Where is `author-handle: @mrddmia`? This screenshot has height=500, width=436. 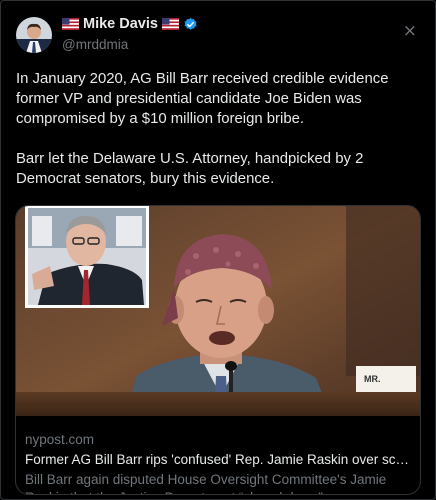
author-handle: @mrddmia is located at coordinates (130, 45).